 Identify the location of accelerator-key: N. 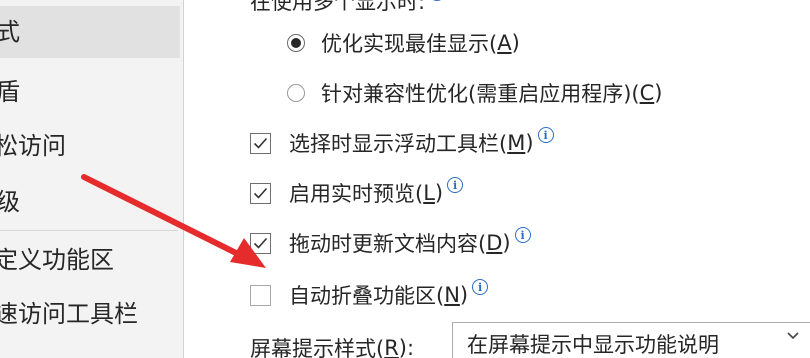
(452, 295).